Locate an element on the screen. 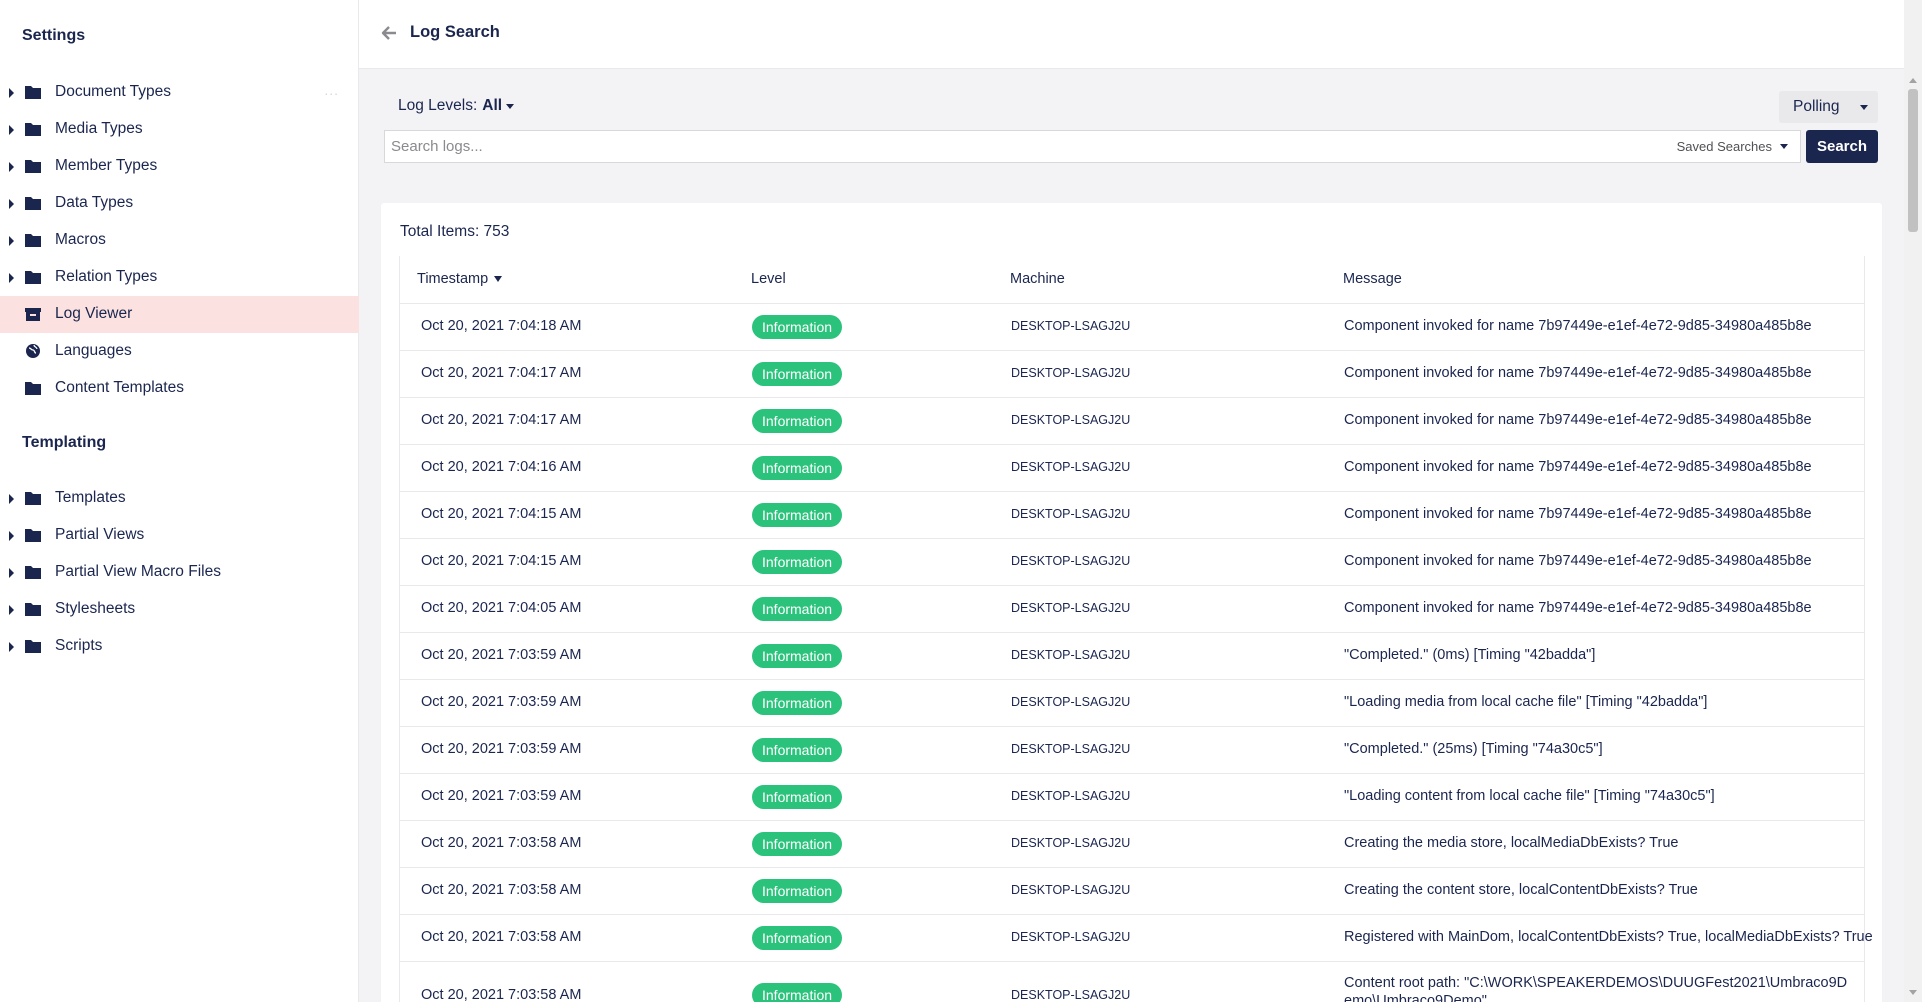  search-box: Saved Searches is located at coordinates (1092, 146).